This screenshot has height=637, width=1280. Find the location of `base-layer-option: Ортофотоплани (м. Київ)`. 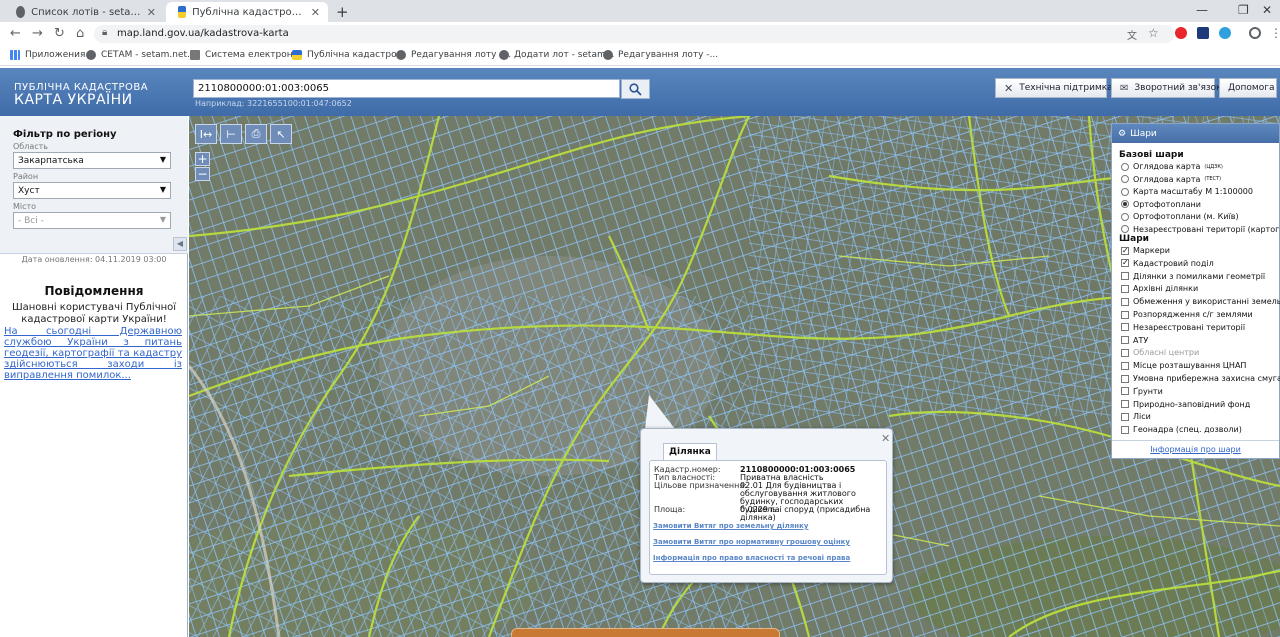

base-layer-option: Ортофотоплани (м. Київ) is located at coordinates (1180, 216).